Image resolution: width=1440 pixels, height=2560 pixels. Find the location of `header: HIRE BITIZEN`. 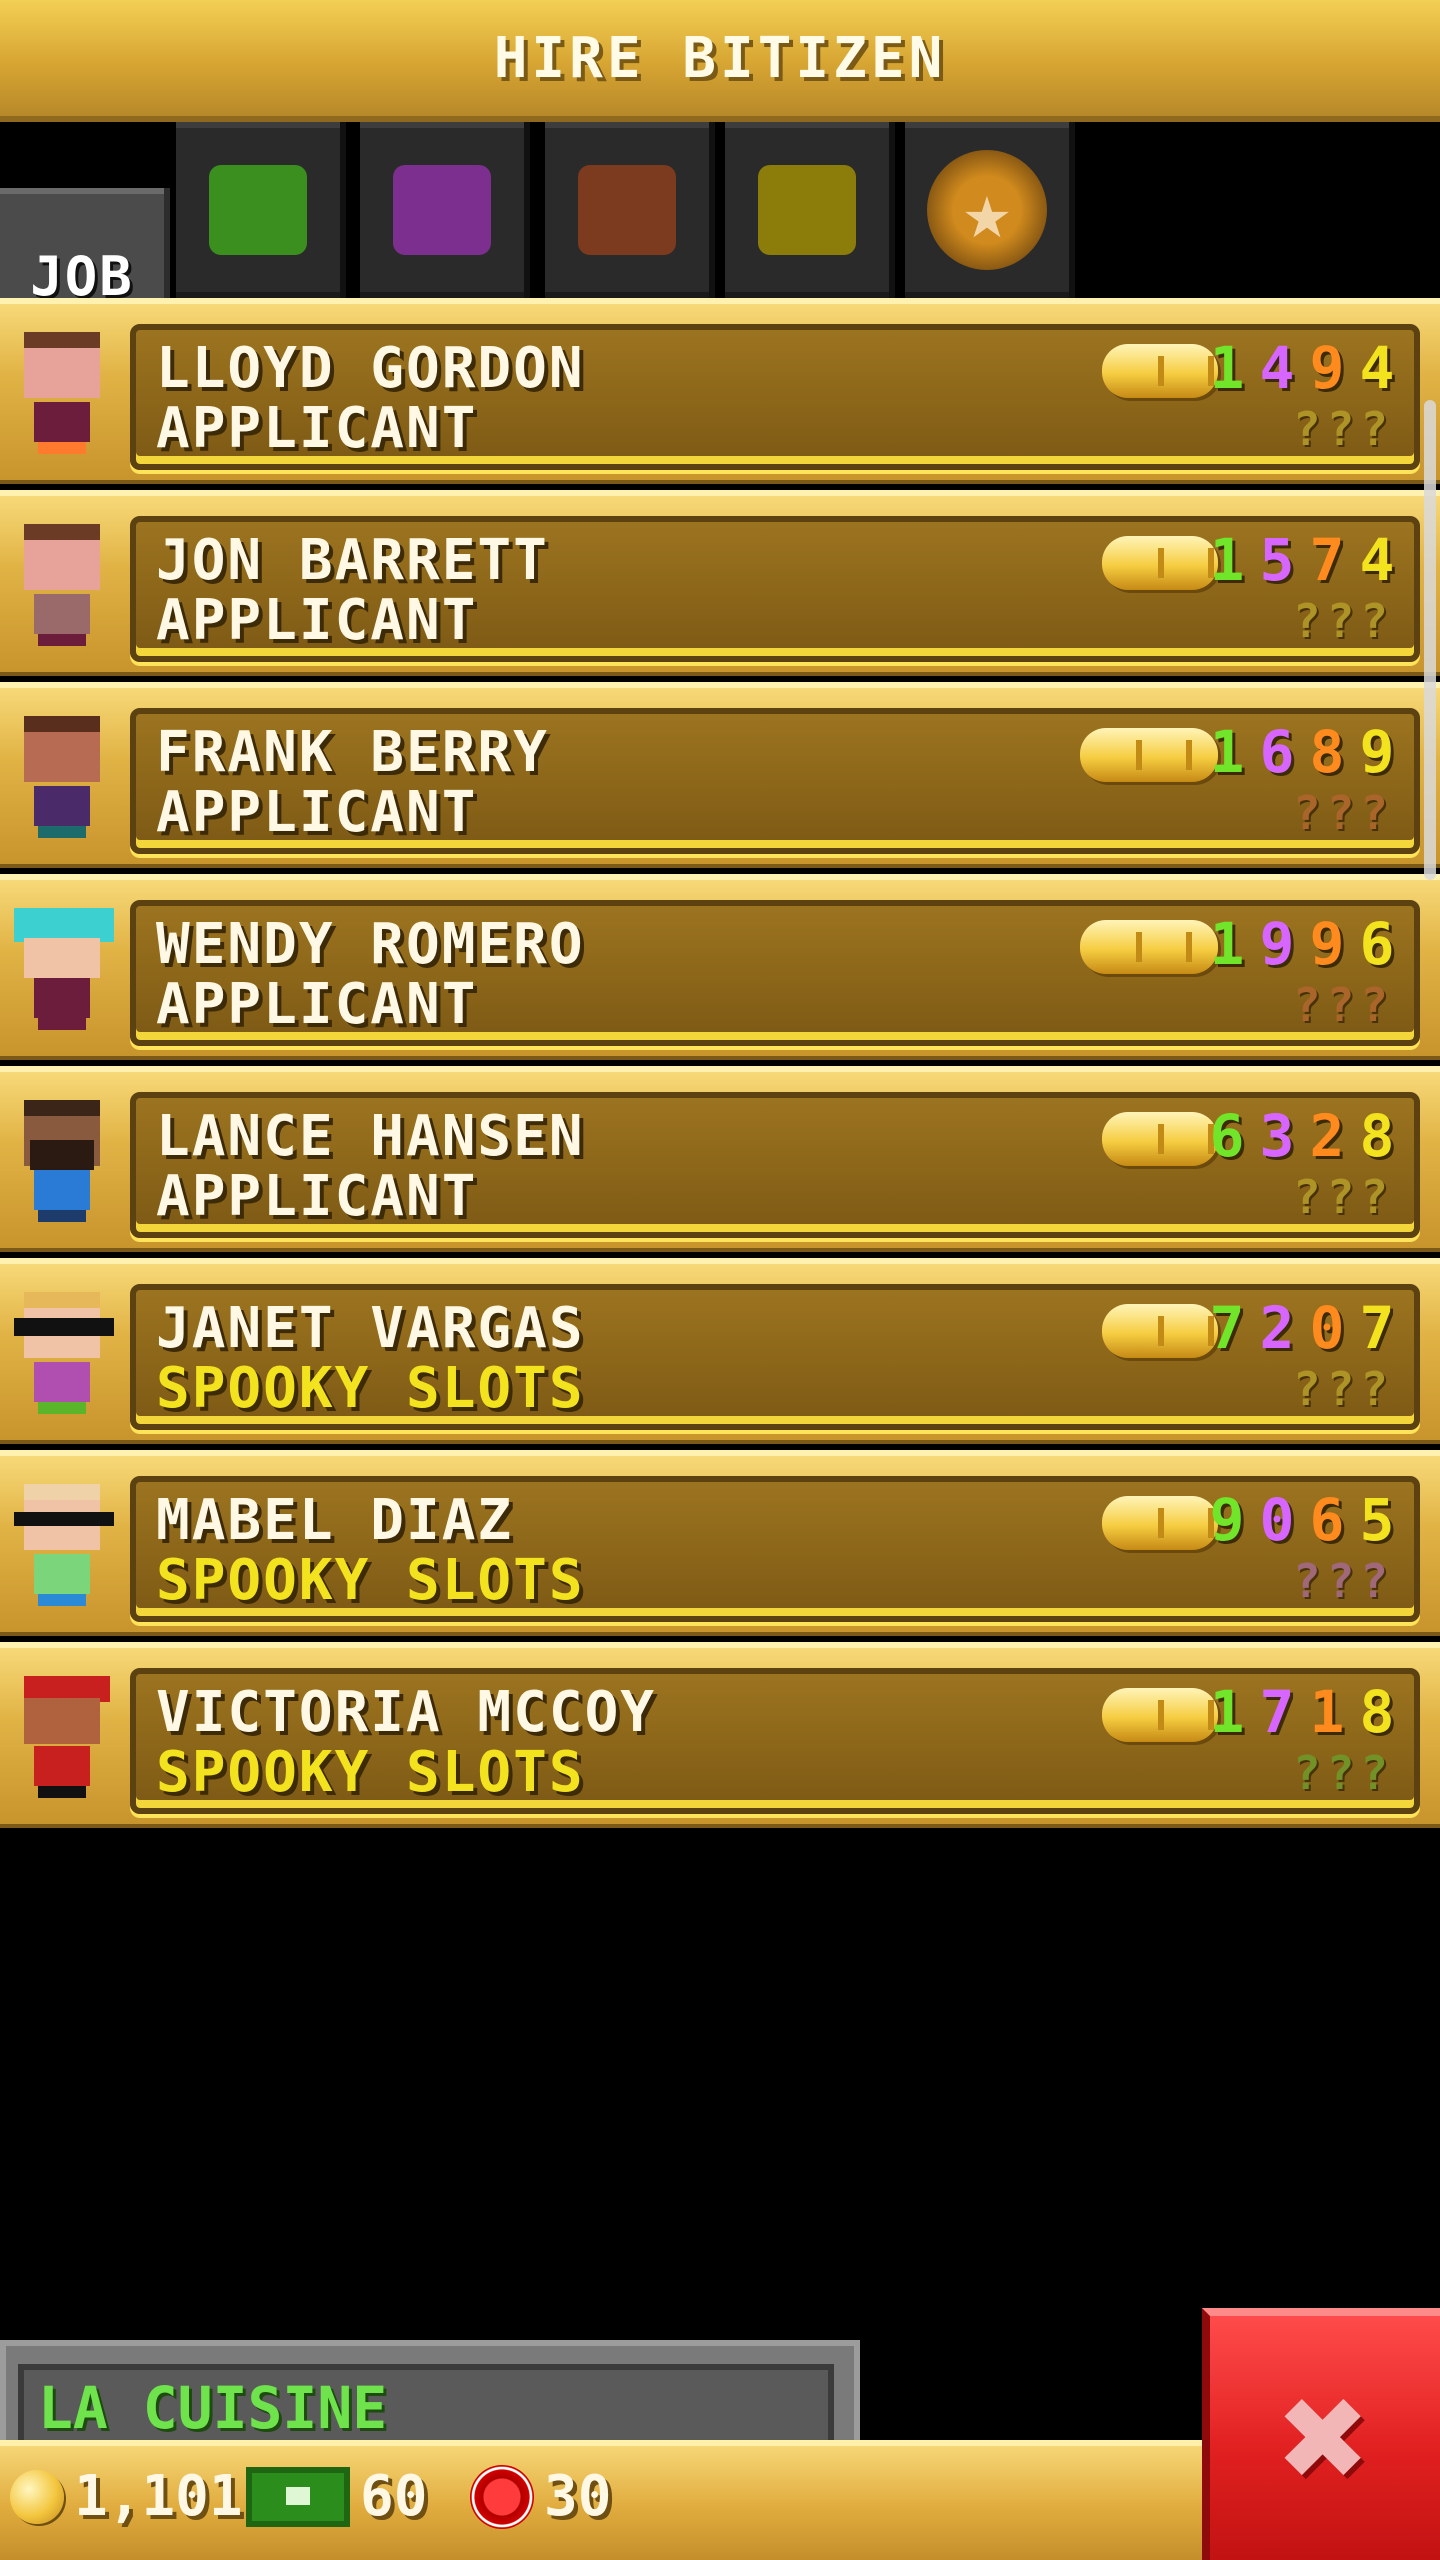

header: HIRE BITIZEN is located at coordinates (720, 61).